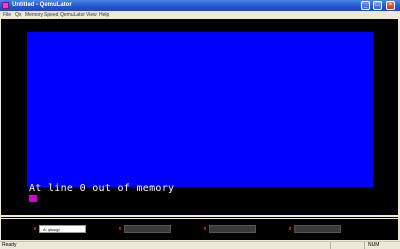 The image size is (400, 249). I want to click on title-bar: Untitled - QemuLator _ □ ×, so click(200, 5).